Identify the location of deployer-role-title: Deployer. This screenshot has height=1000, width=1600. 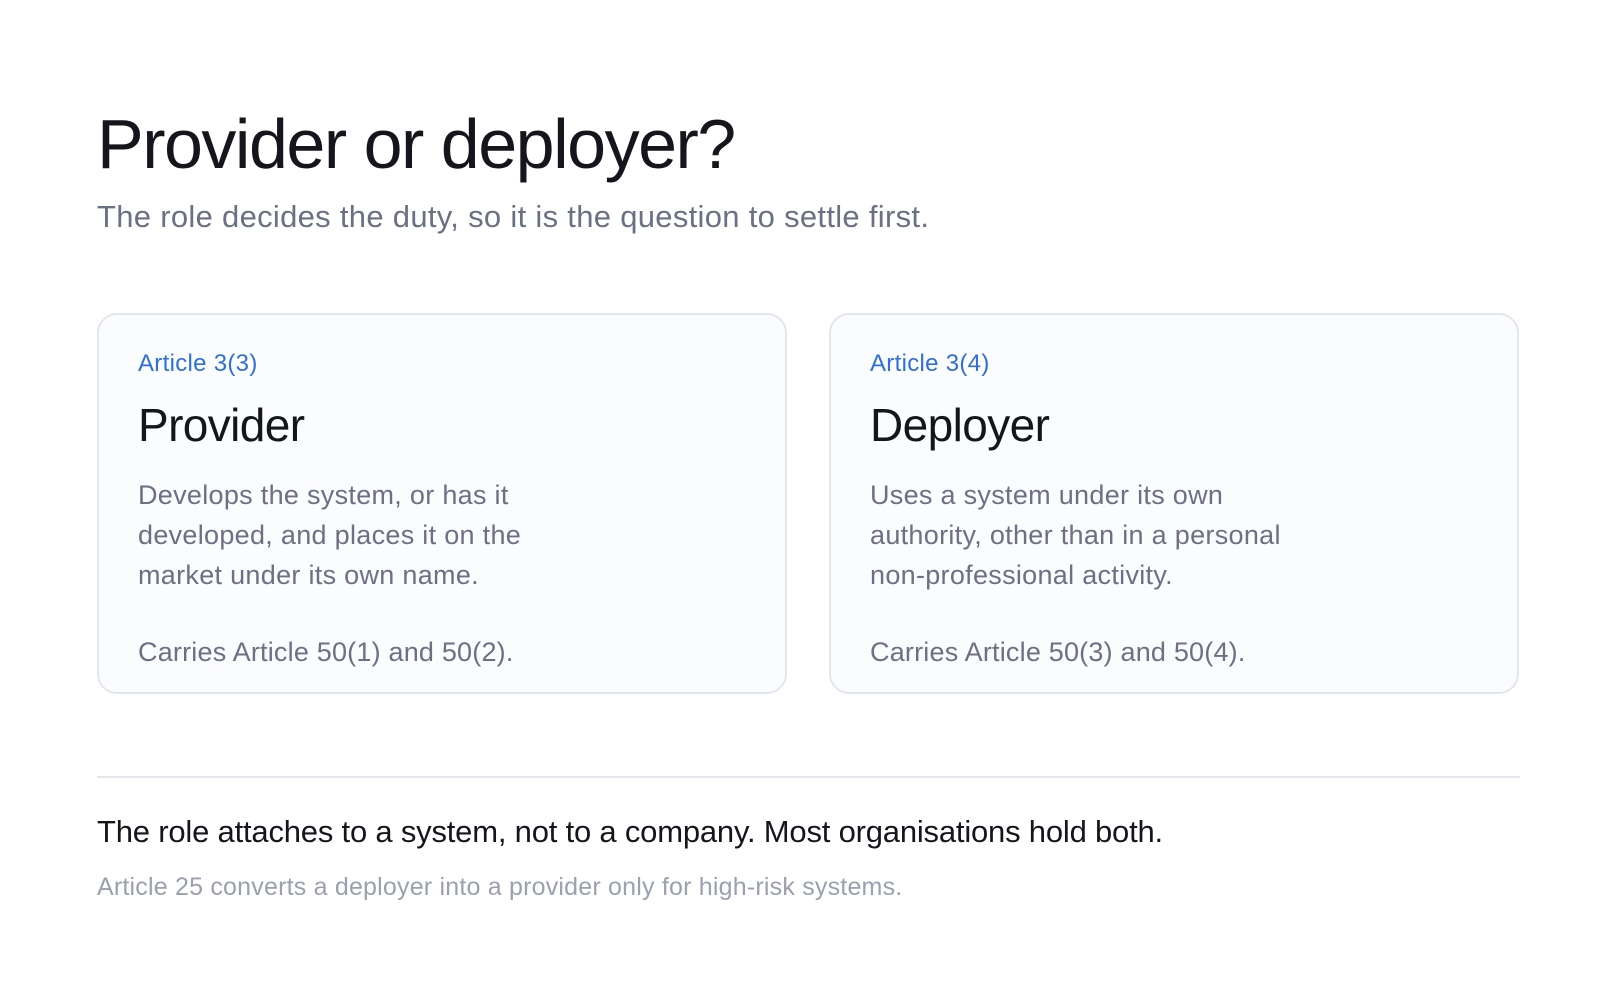
(960, 425).